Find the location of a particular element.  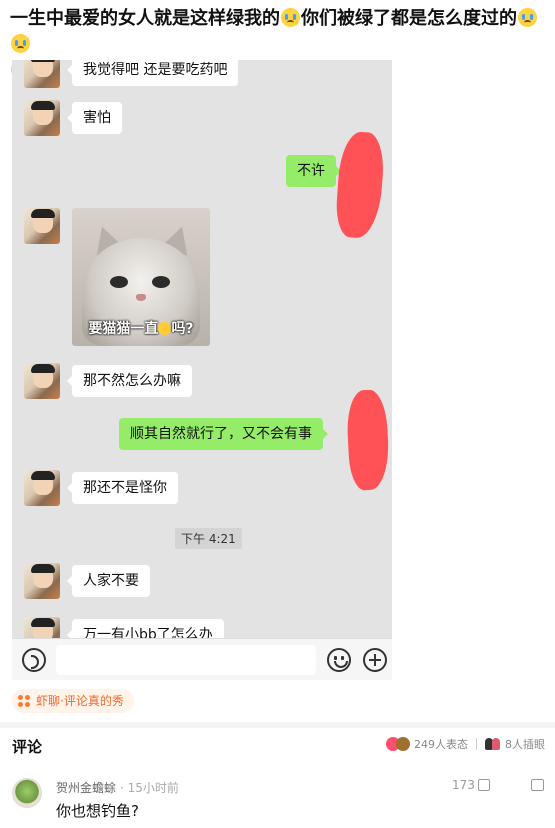

sticker-caption: 要猫猫一直 吗? is located at coordinates (141, 329).